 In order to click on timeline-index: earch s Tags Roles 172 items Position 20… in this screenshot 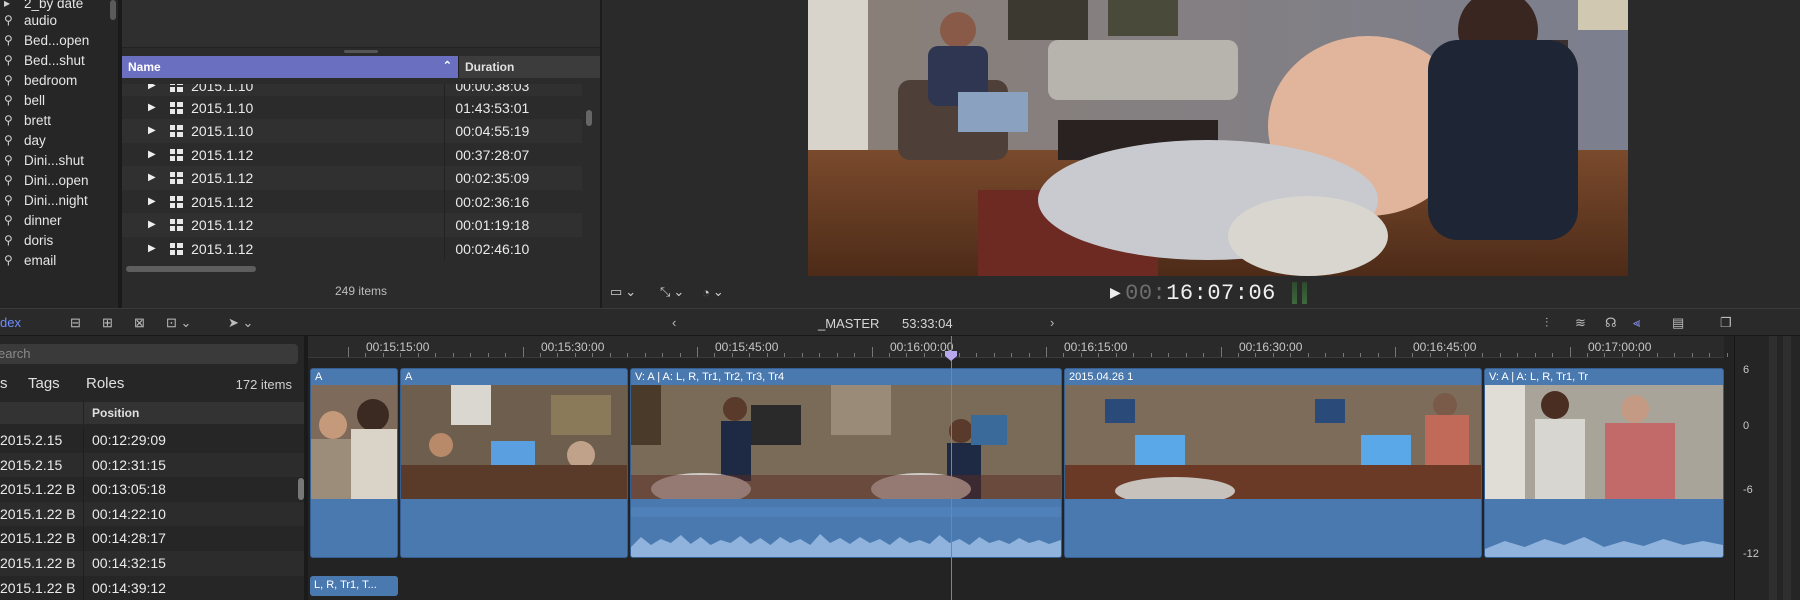, I will do `click(154, 468)`.